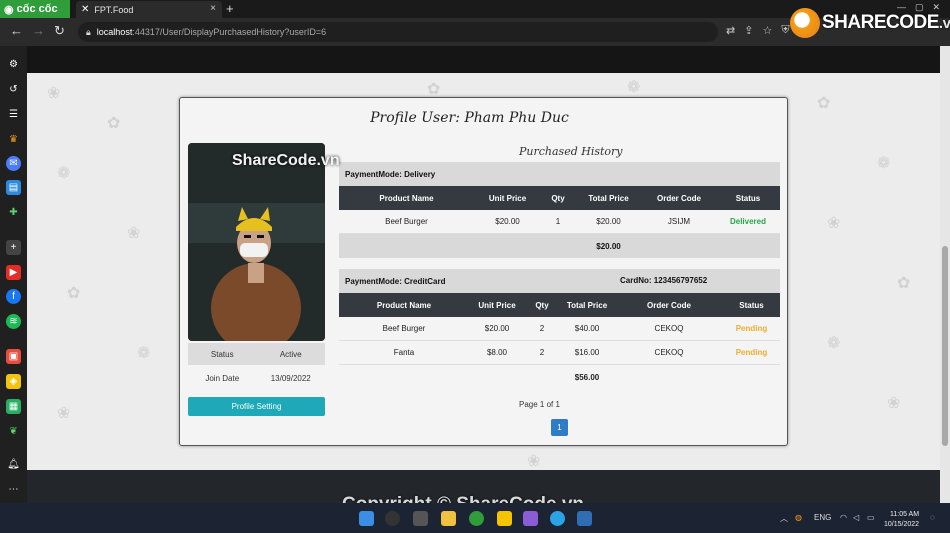  I want to click on clock-date: 10/15/2022, so click(902, 524).